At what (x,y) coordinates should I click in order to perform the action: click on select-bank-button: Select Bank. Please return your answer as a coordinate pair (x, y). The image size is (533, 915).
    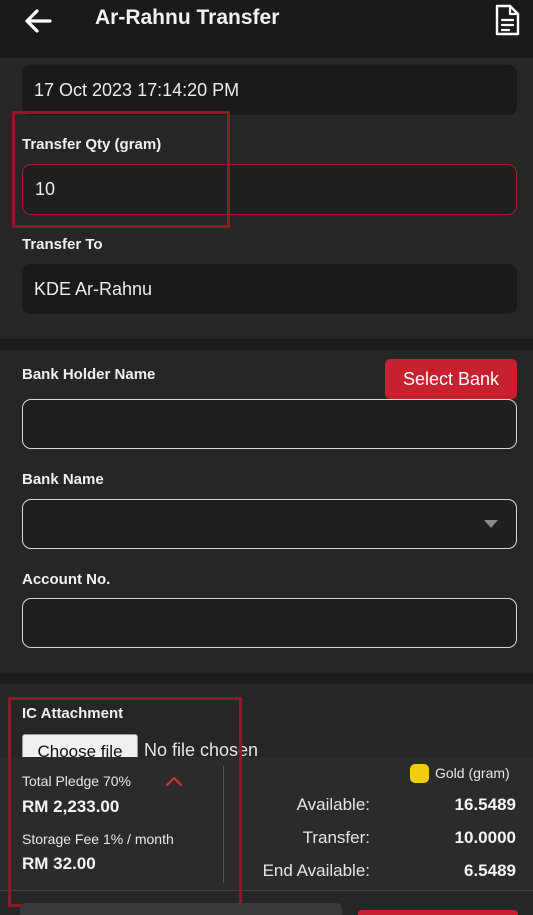
    Looking at the image, I should click on (451, 379).